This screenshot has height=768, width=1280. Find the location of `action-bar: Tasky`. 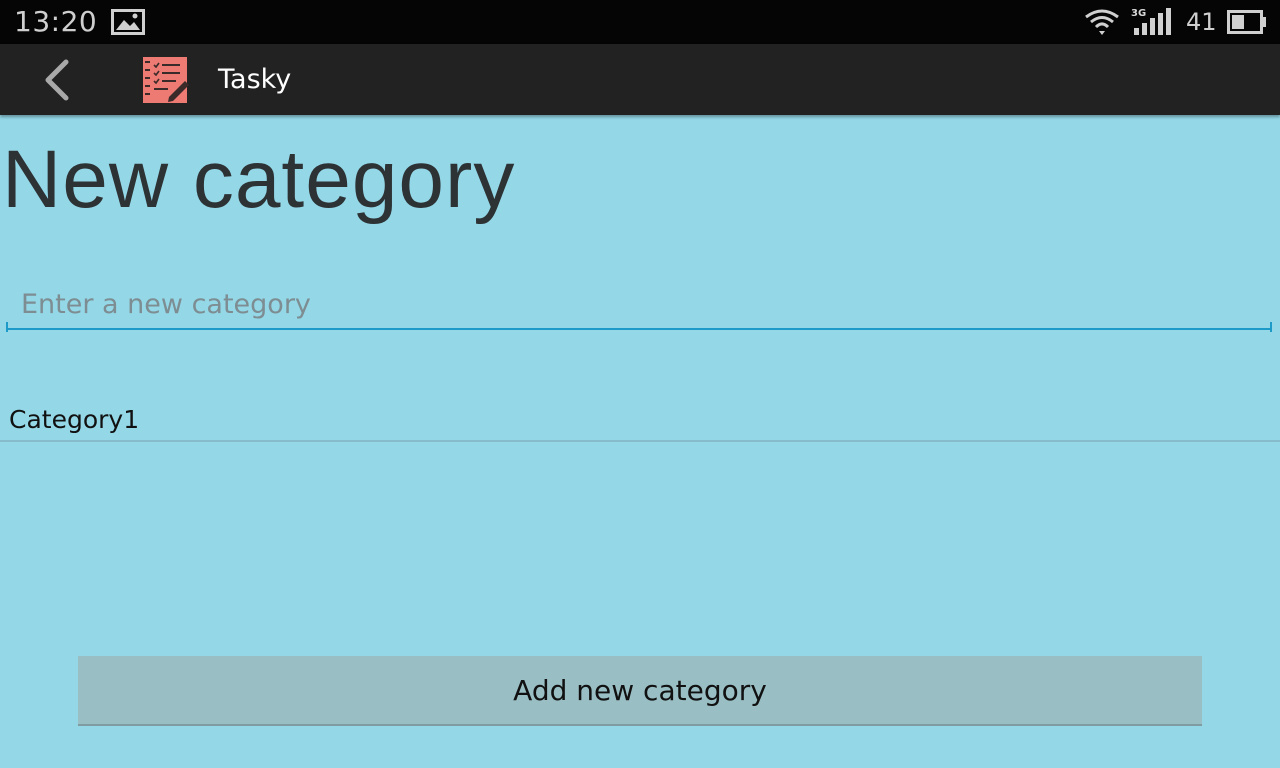

action-bar: Tasky is located at coordinates (640, 79).